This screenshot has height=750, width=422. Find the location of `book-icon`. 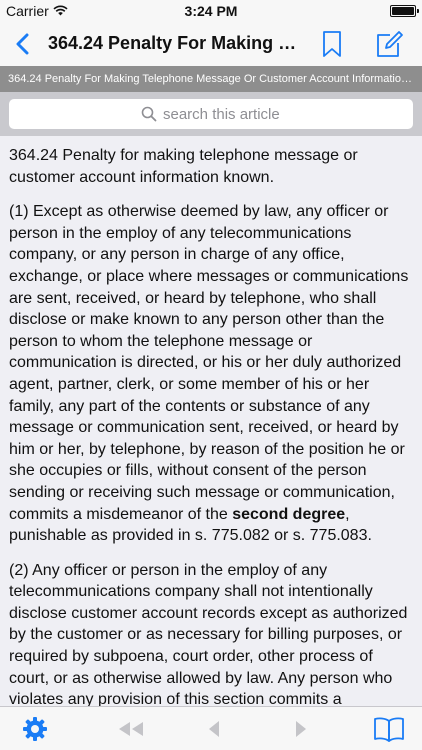

book-icon is located at coordinates (389, 729).